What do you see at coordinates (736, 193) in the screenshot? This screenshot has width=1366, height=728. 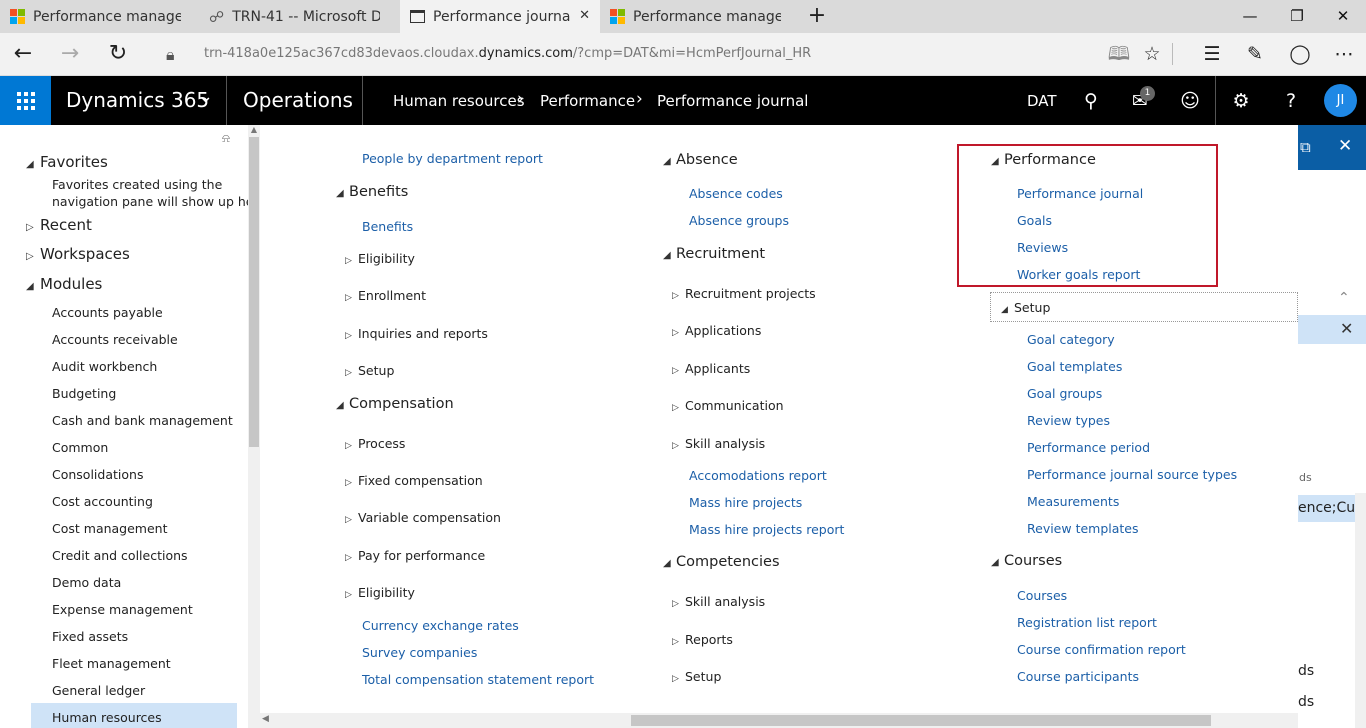 I see `menu-link-absence-codes: Absence codes` at bounding box center [736, 193].